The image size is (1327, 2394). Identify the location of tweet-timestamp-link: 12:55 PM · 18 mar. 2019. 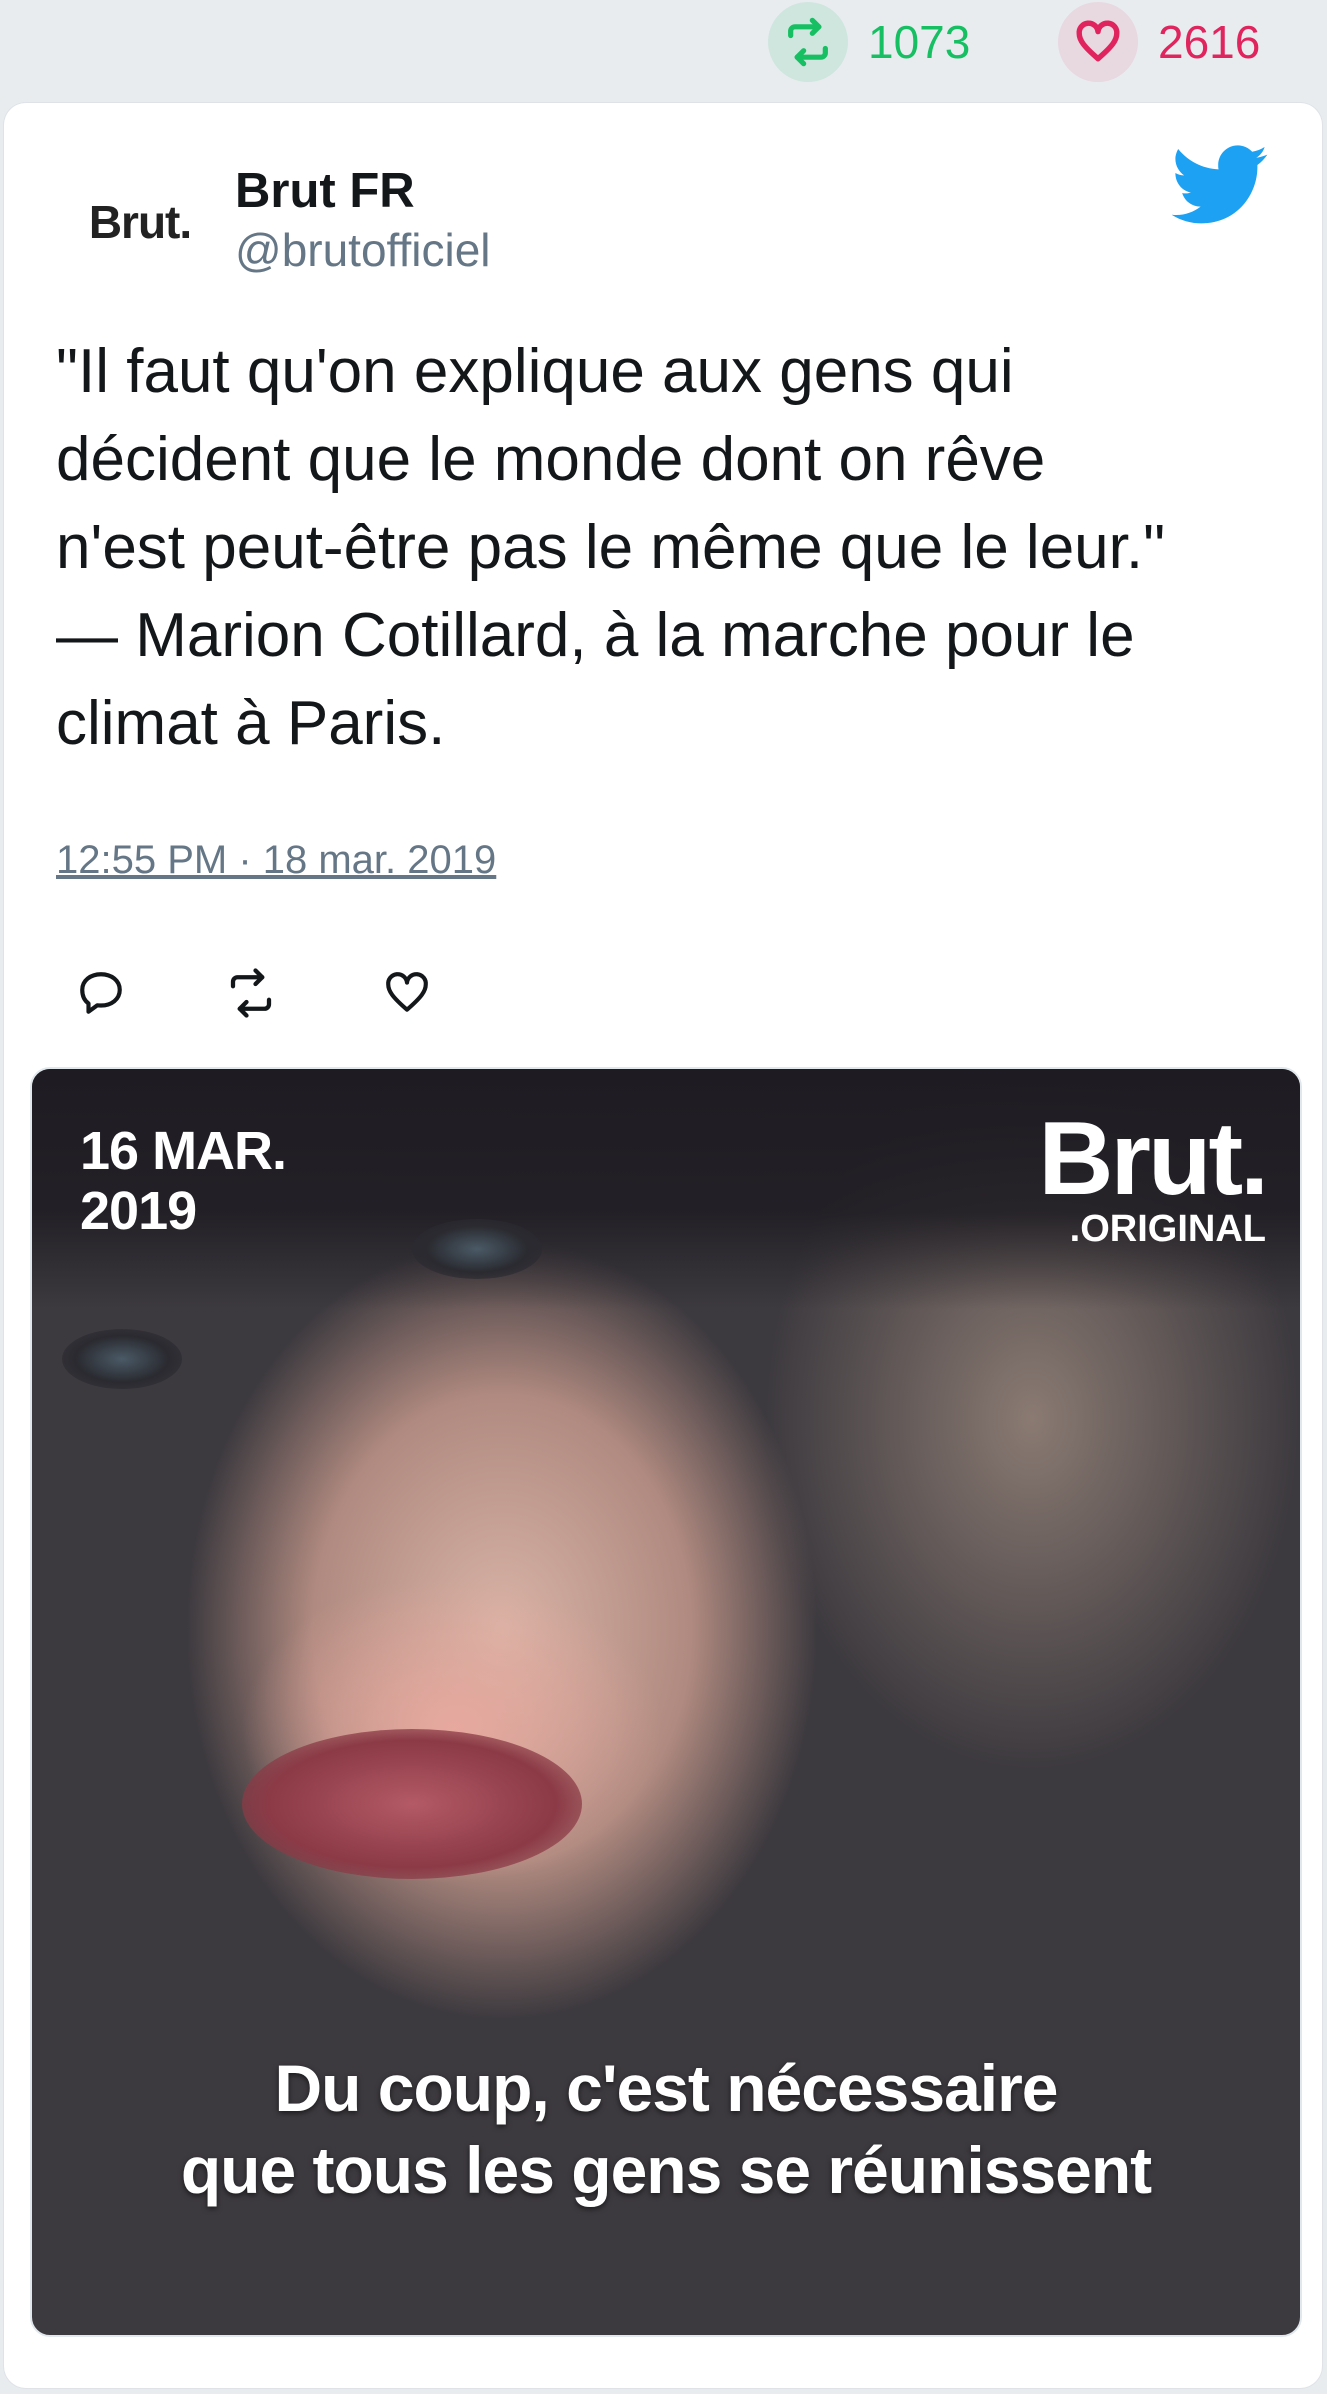
(276, 860).